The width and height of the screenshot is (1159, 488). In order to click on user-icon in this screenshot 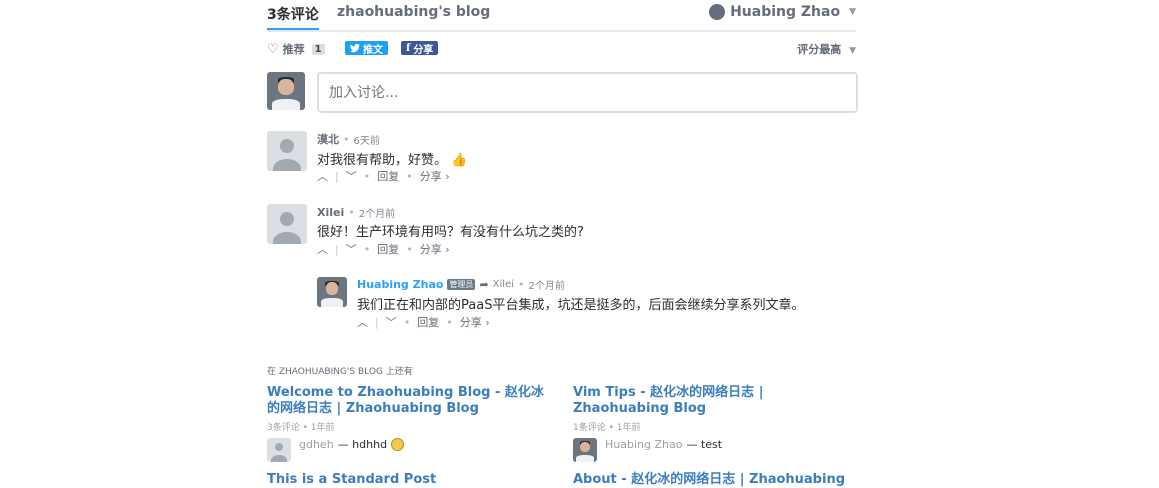, I will do `click(717, 12)`.